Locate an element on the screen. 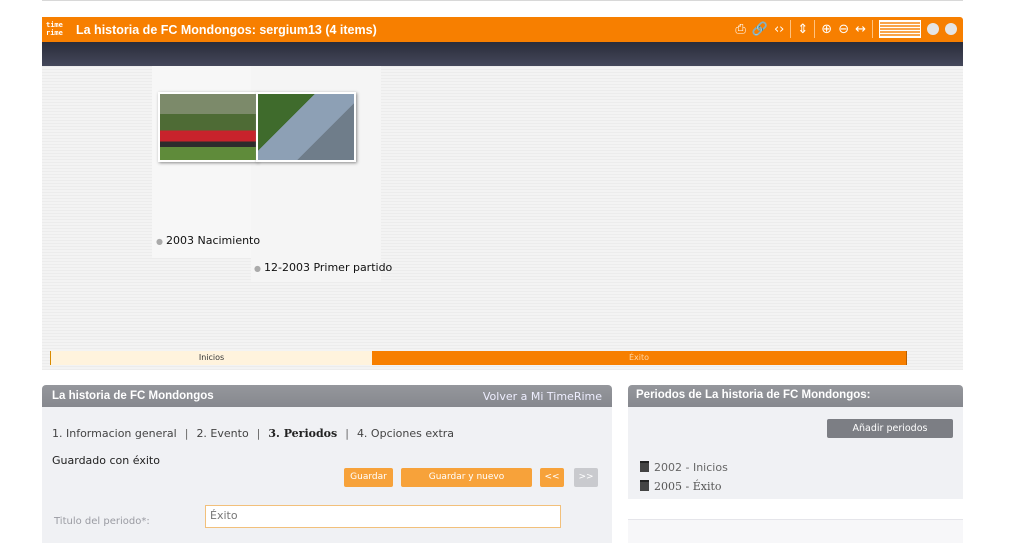 Image resolution: width=1020 pixels, height=543 pixels. zoom-out-icon: ⊖ is located at coordinates (843, 29).